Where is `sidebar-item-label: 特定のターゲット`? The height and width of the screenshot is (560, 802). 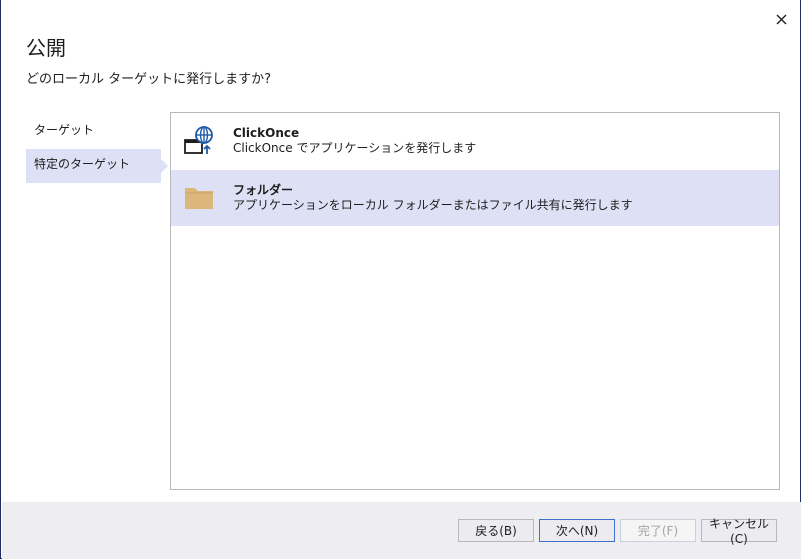 sidebar-item-label: 特定のターゲット is located at coordinates (82, 164).